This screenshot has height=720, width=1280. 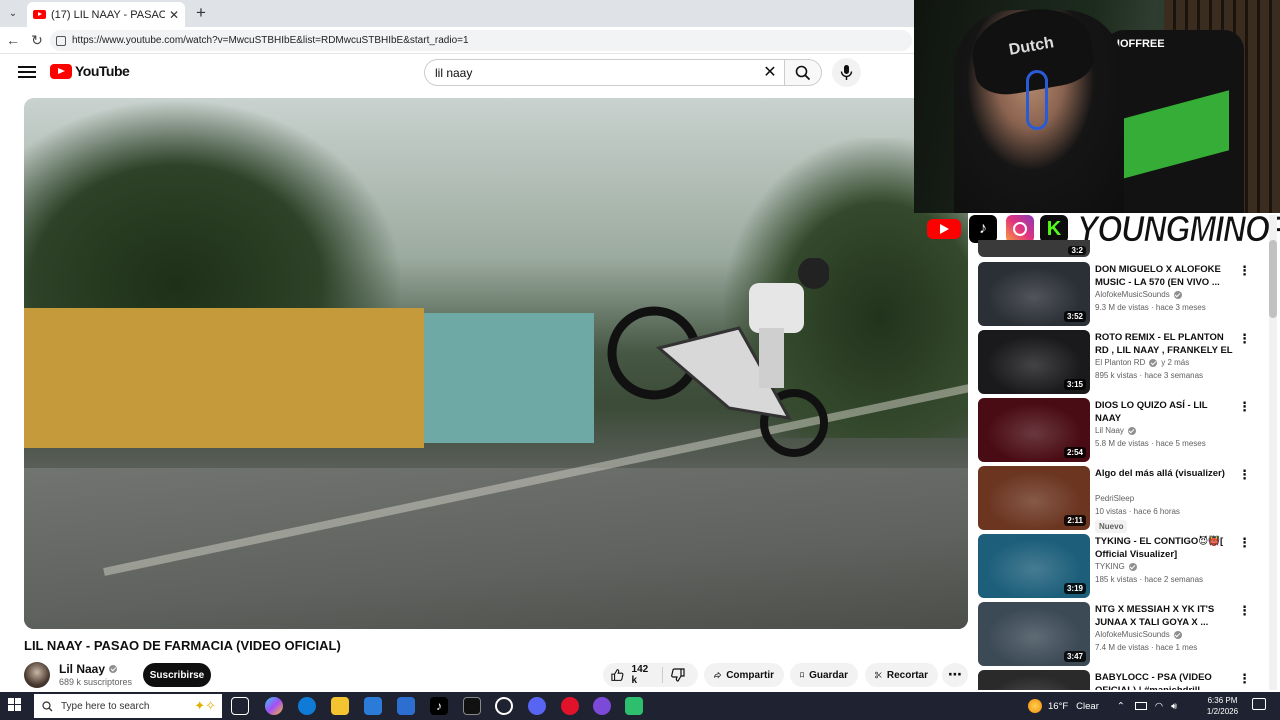 What do you see at coordinates (1259, 704) in the screenshot?
I see `notifications-icon` at bounding box center [1259, 704].